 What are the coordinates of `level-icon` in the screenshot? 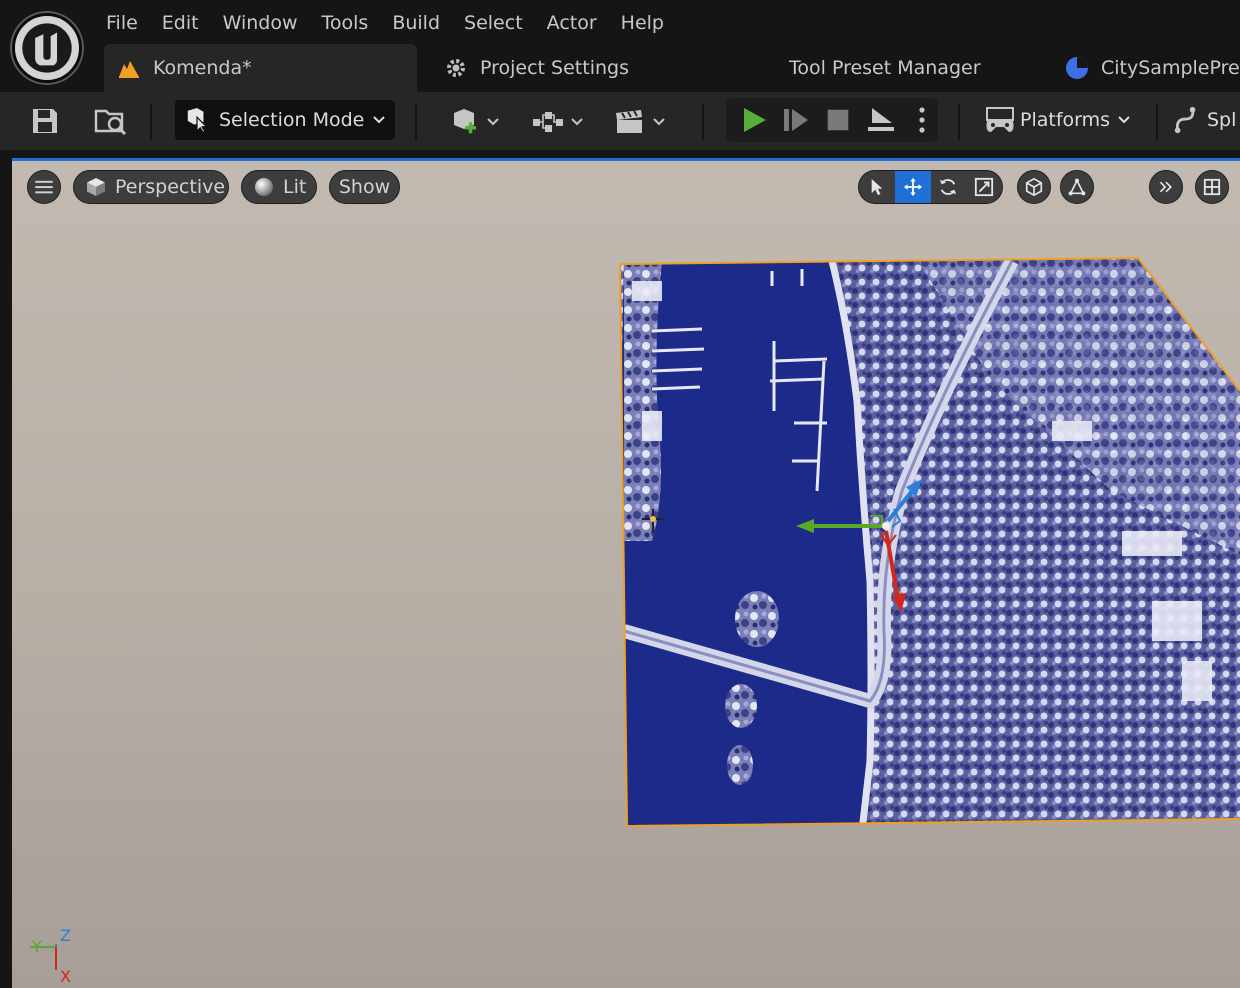 It's located at (129, 68).